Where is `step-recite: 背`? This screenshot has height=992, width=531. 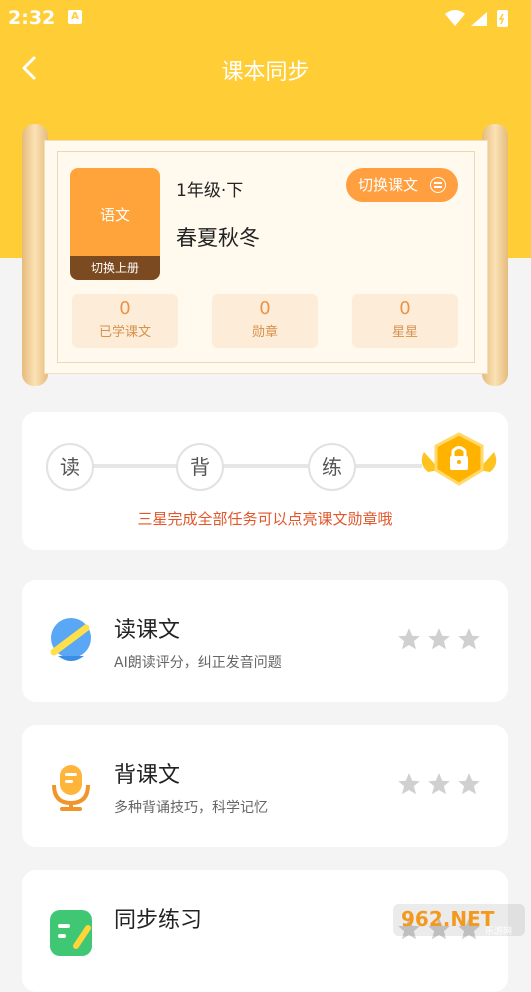
step-recite: 背 is located at coordinates (200, 467).